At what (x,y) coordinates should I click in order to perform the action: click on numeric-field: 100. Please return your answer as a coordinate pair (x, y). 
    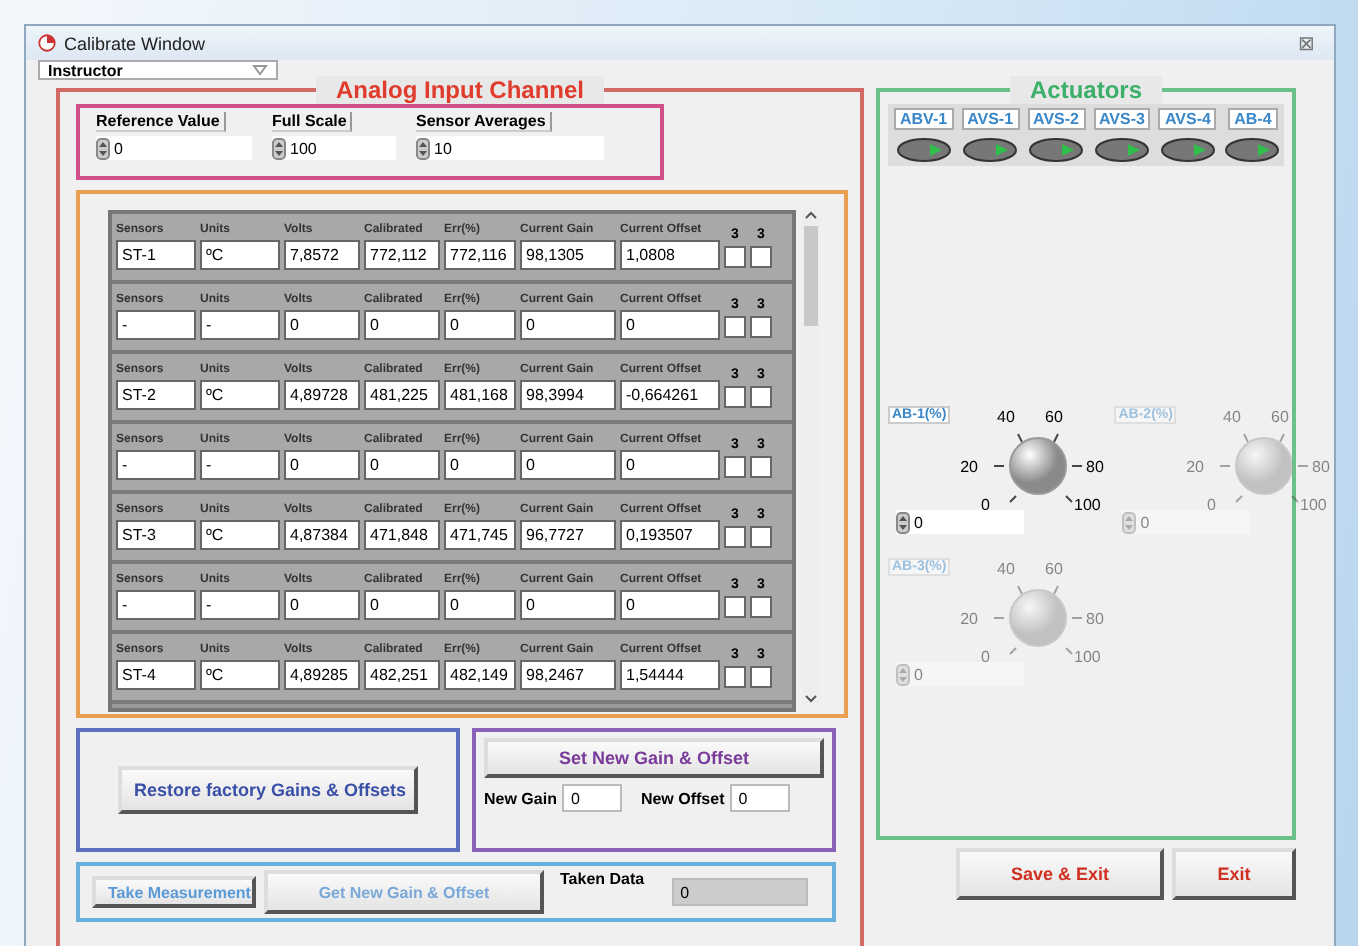
    Looking at the image, I should click on (334, 148).